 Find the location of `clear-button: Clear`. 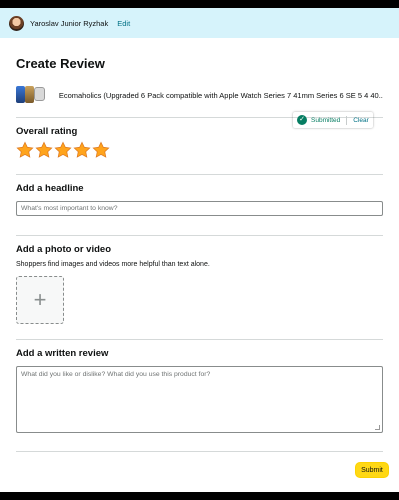

clear-button: Clear is located at coordinates (361, 120).